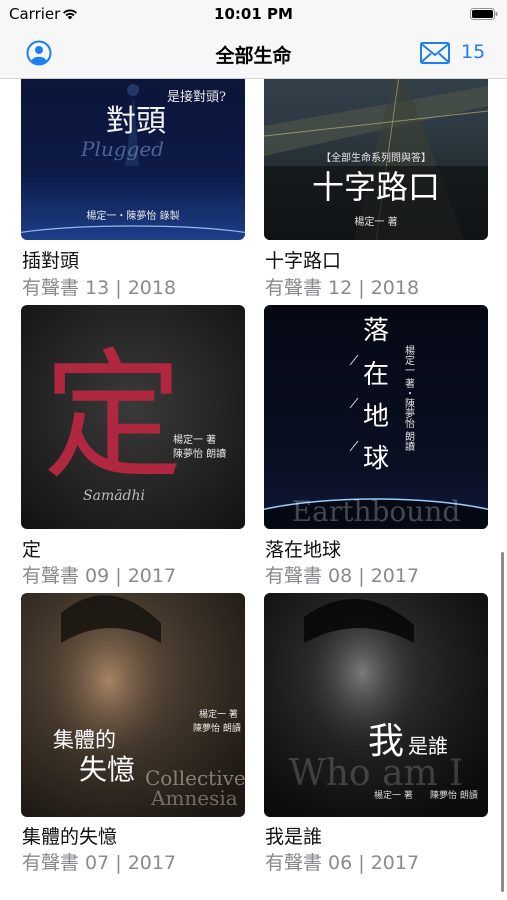 The image size is (507, 900). I want to click on cover-4-char-3: 地, so click(376, 417).